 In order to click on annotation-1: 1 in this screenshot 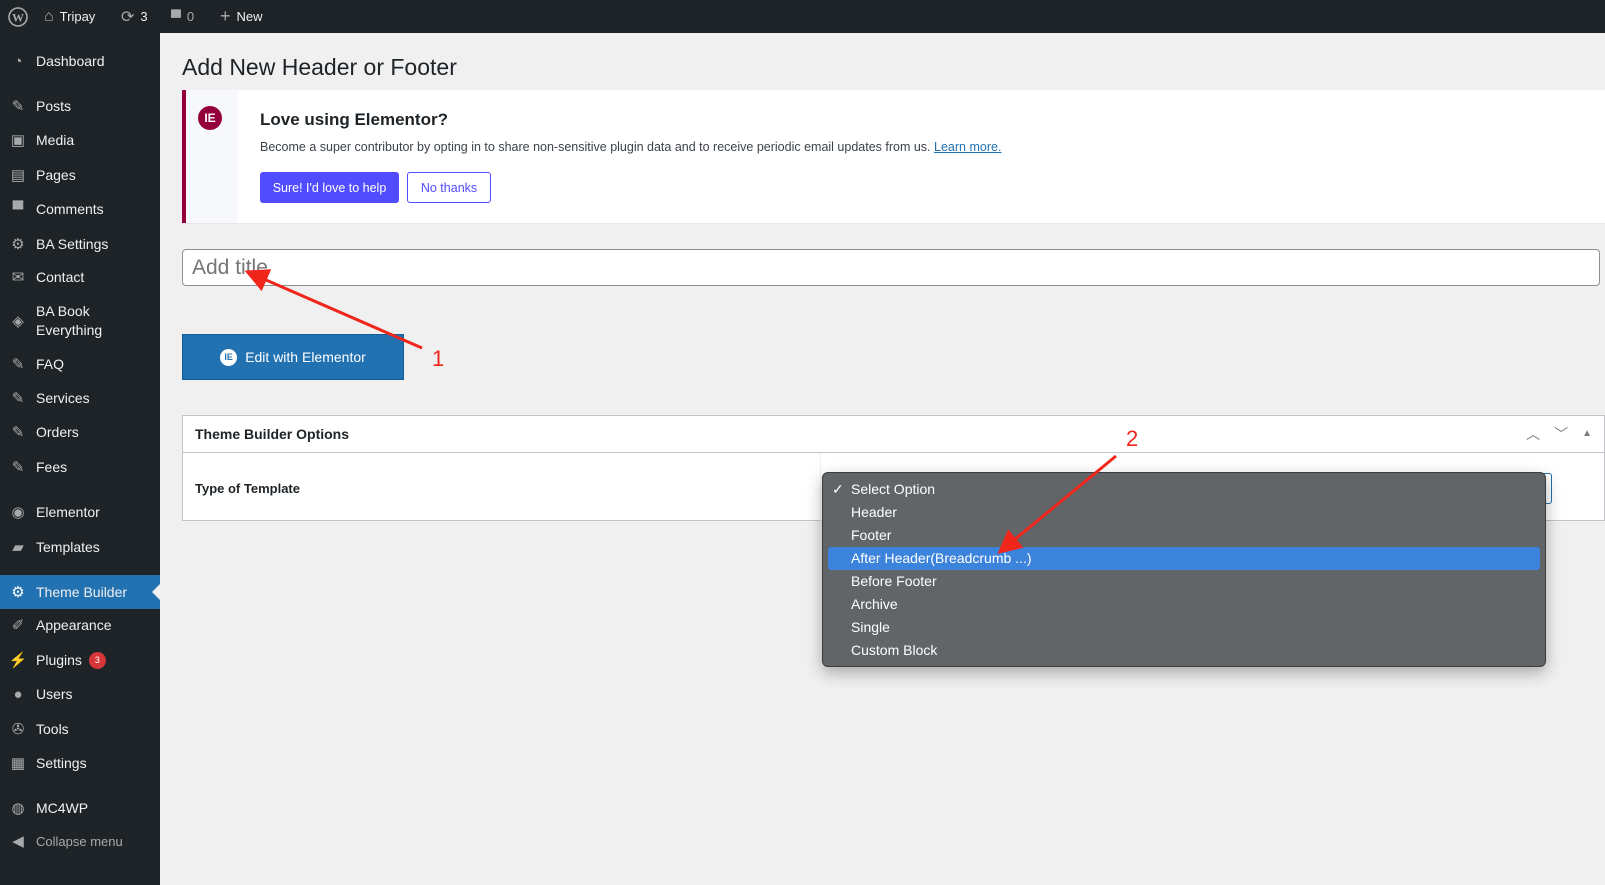, I will do `click(438, 358)`.